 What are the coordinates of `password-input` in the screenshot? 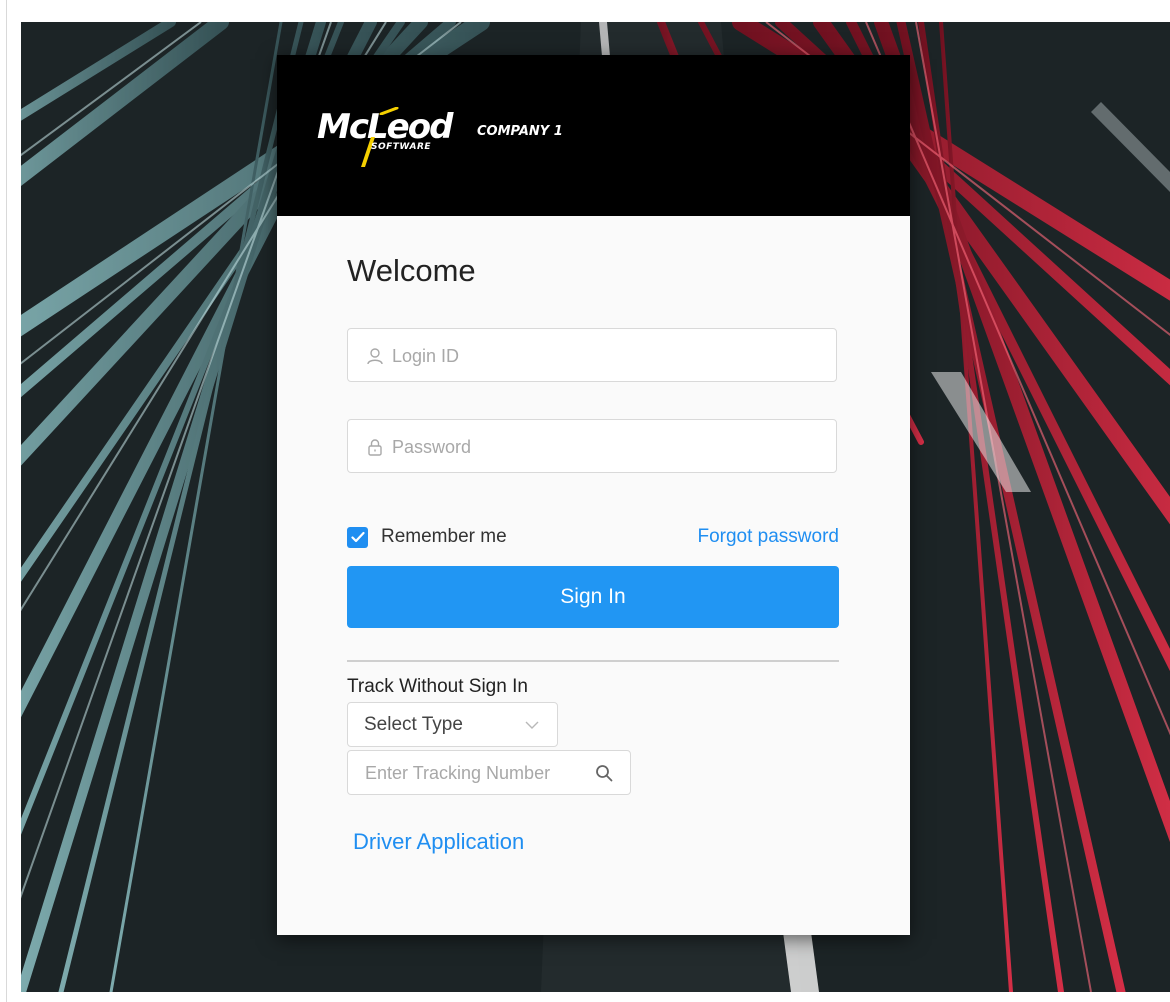 It's located at (607, 447).